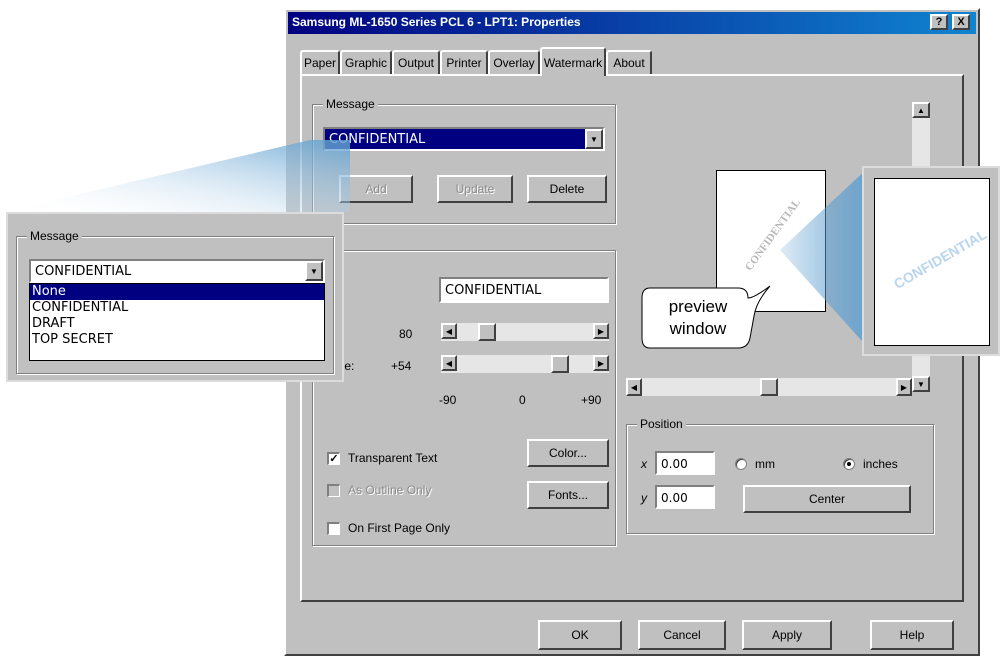 Image resolution: width=1001 pixels, height=662 pixels. I want to click on update-button: Update, so click(475, 189).